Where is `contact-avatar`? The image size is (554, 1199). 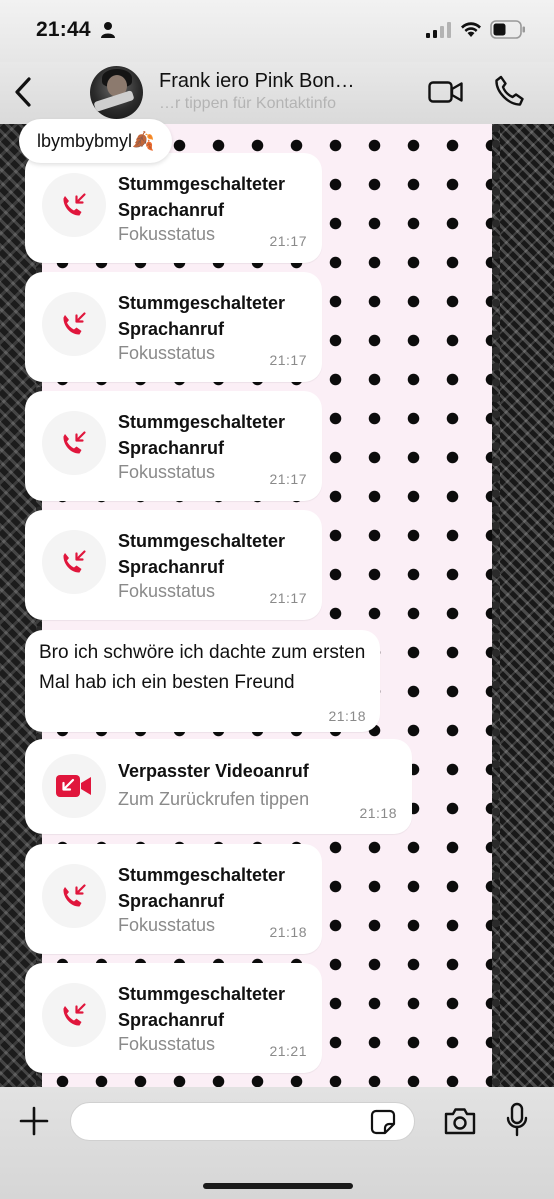
contact-avatar is located at coordinates (116, 92).